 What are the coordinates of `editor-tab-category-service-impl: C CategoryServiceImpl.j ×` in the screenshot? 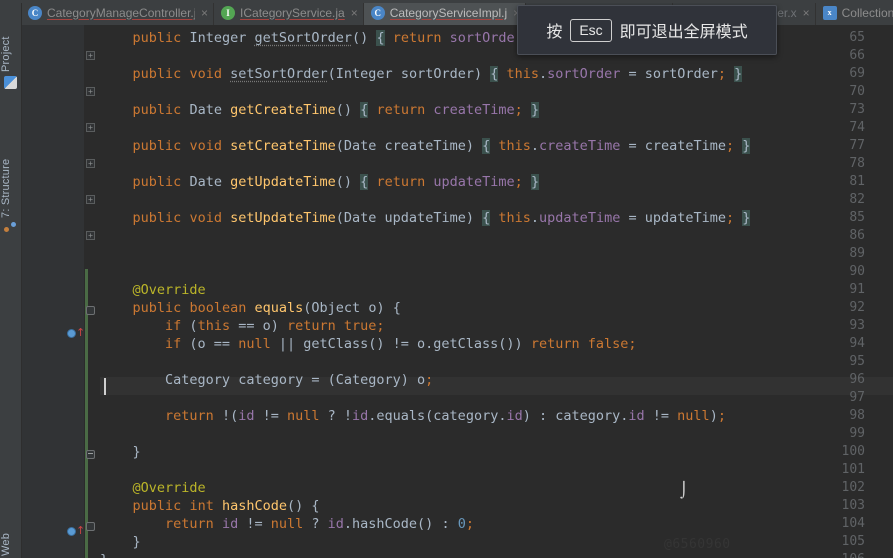 It's located at (445, 12).